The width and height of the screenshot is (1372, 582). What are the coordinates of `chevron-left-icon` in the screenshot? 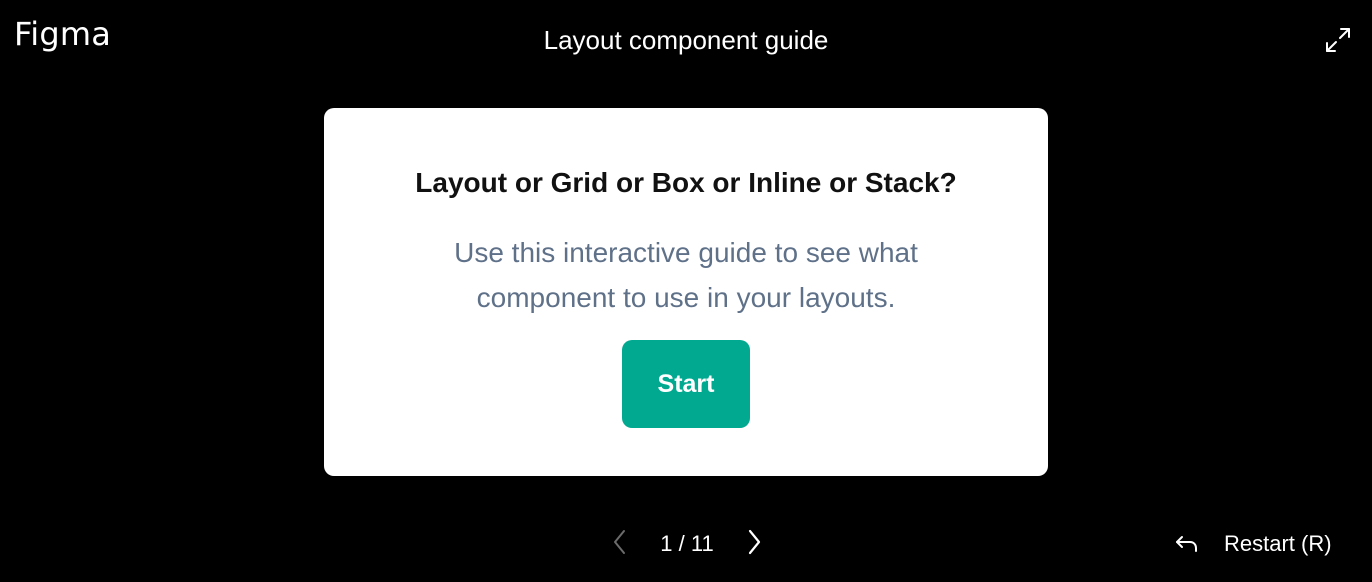 It's located at (620, 544).